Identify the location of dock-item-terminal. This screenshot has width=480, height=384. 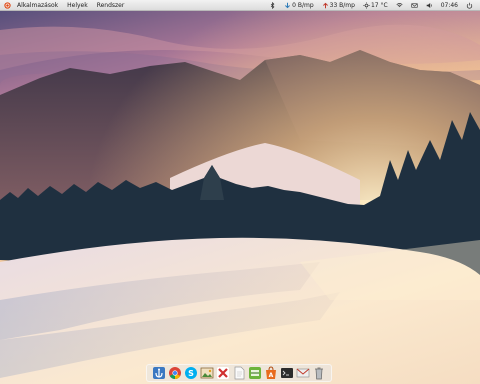
(287, 373).